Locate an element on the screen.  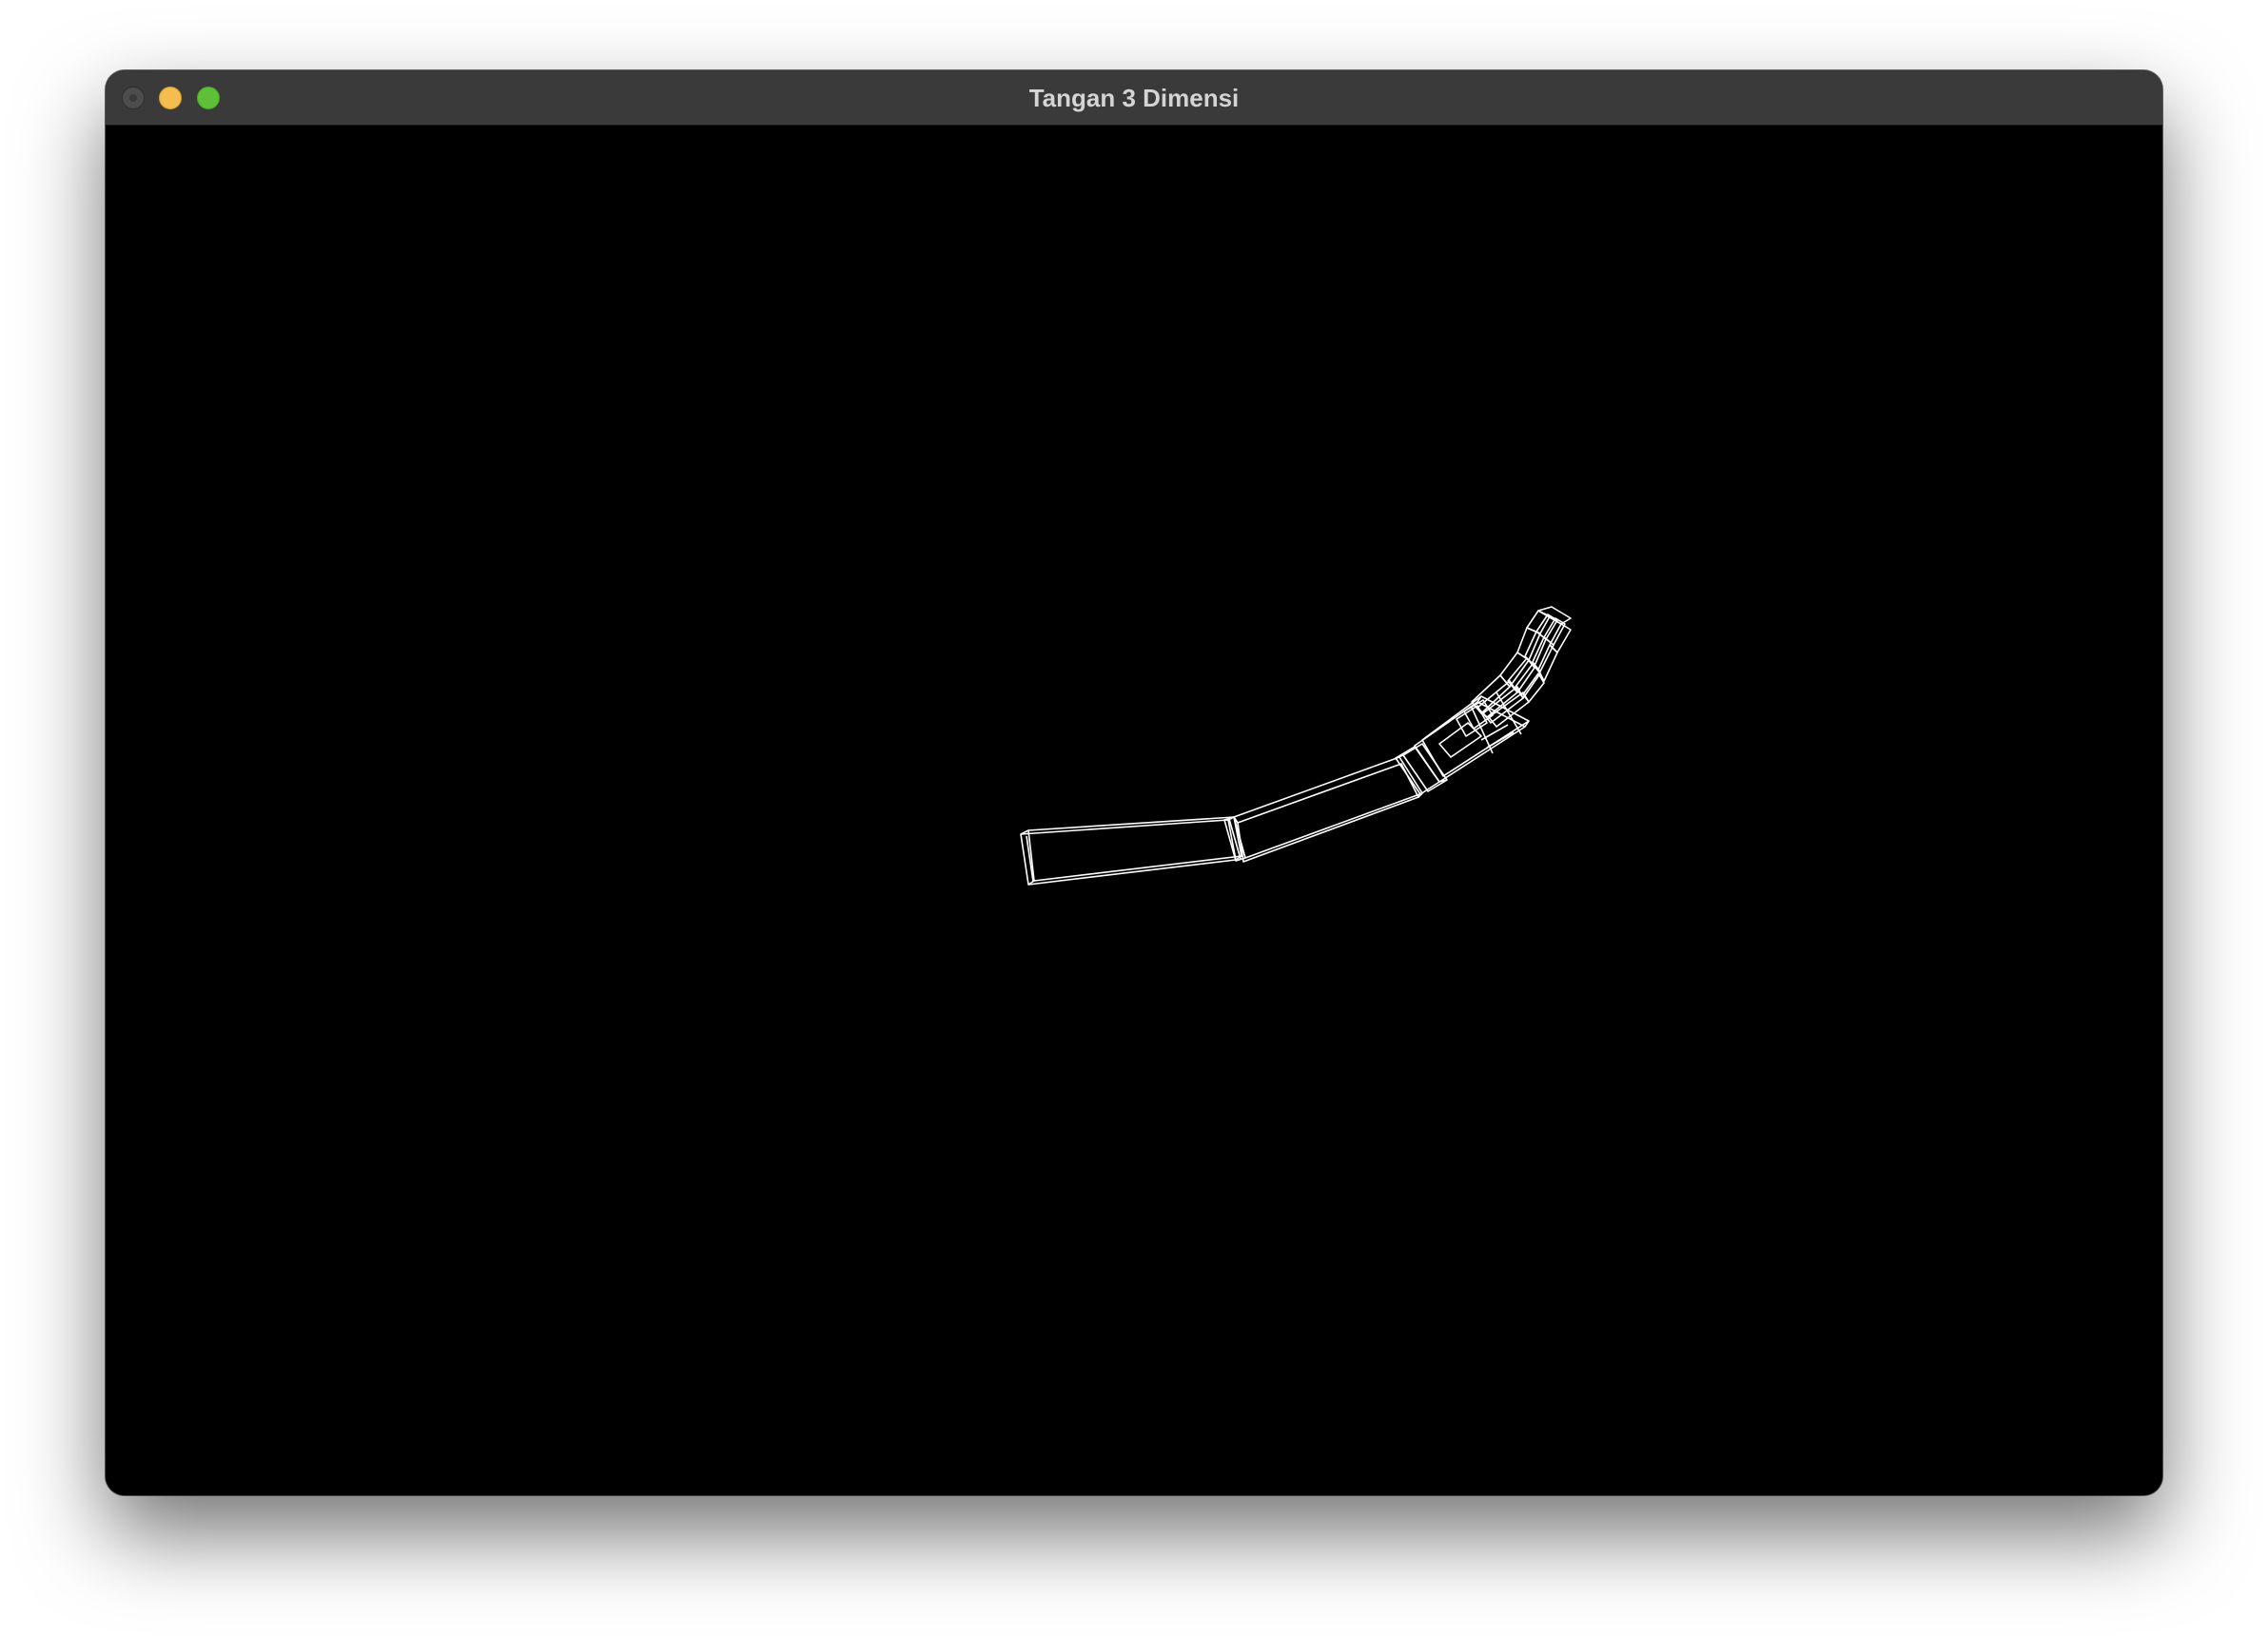
upper-arm-wireframe is located at coordinates (1131, 851).